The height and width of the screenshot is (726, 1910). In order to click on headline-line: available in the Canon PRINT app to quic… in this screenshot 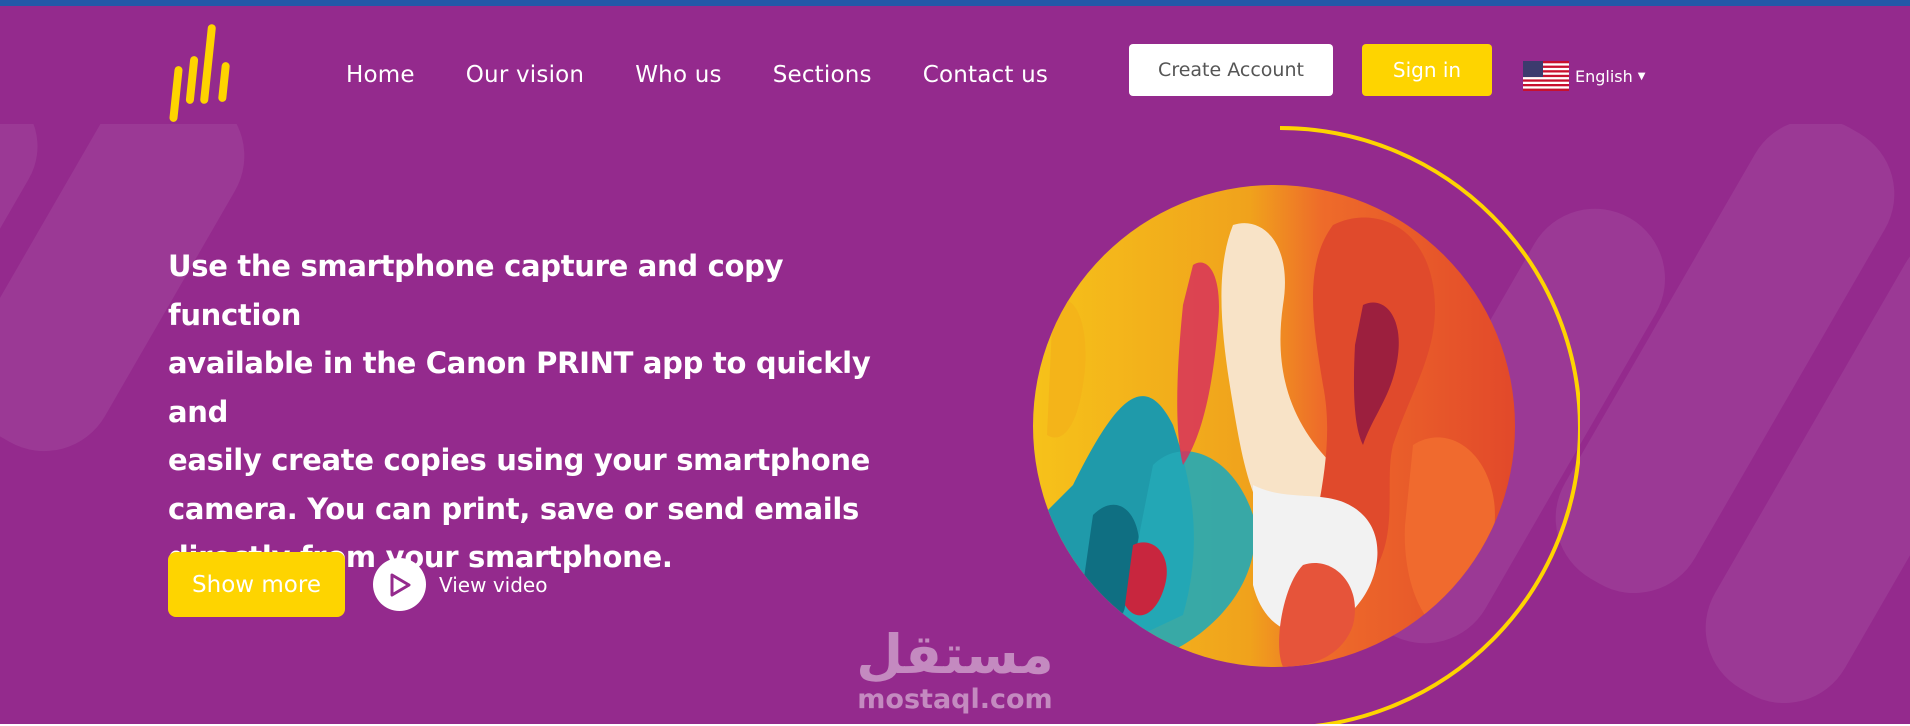, I will do `click(519, 387)`.